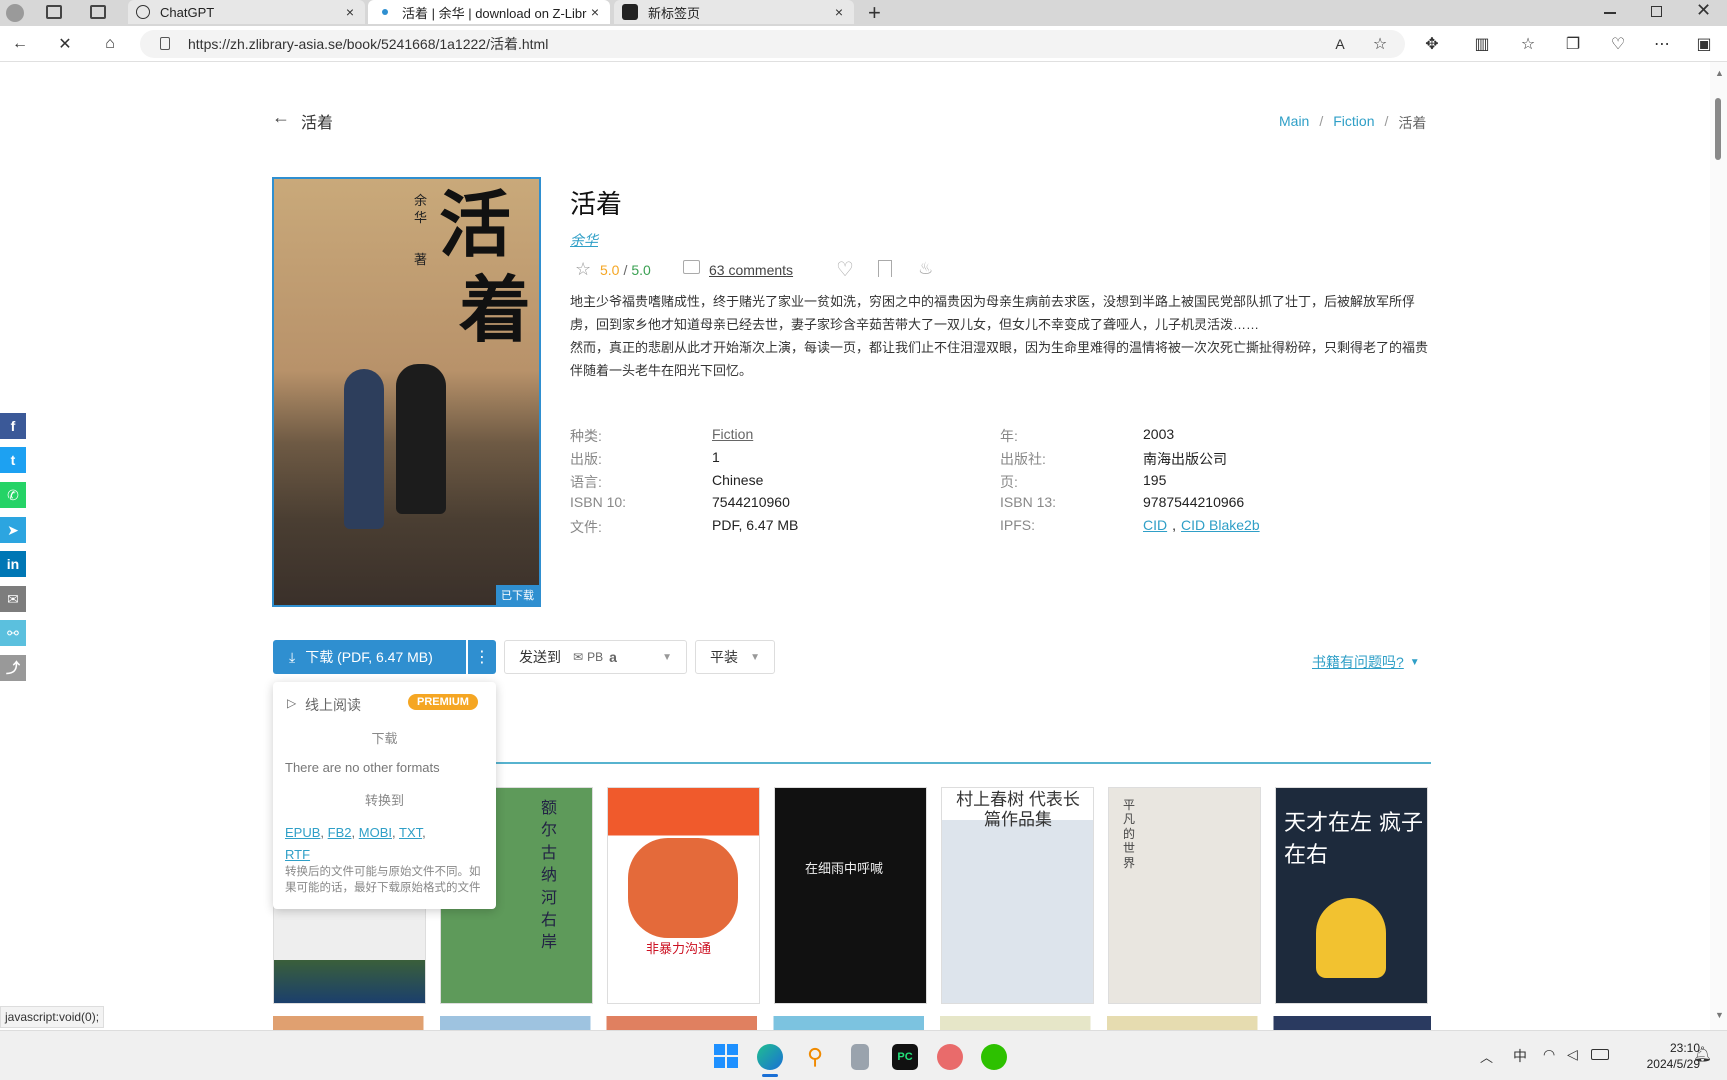 This screenshot has height=1080, width=1727. I want to click on tray-chevron-icon: ︿, so click(1486, 1056).